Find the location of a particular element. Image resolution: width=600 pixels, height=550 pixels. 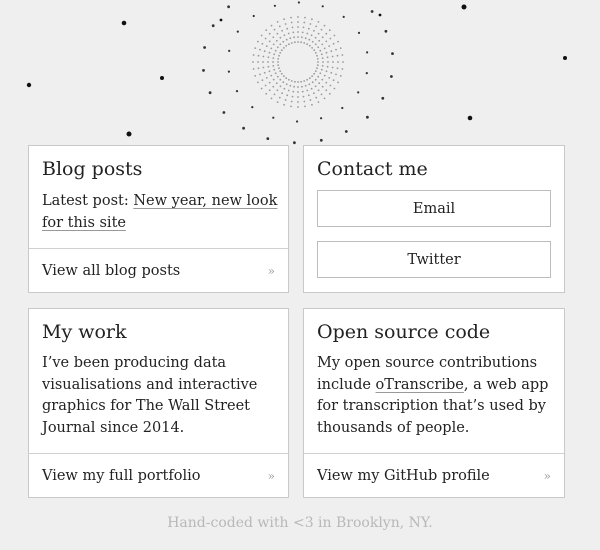

contact-title: Contact me is located at coordinates (372, 169).